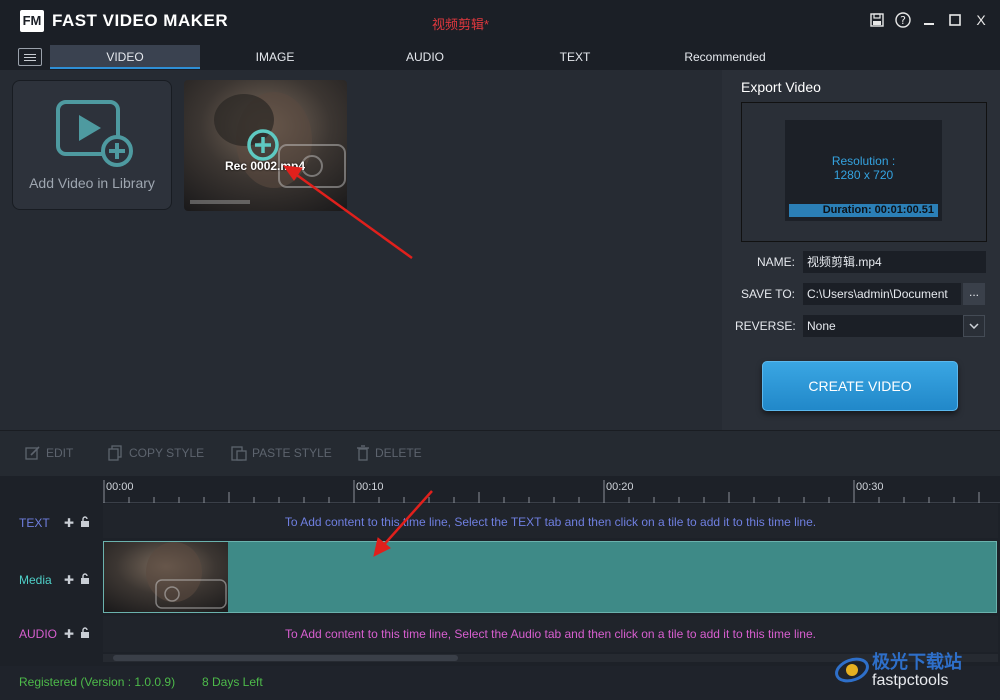  I want to click on save-to-label: SAVE TO:, so click(767, 294).